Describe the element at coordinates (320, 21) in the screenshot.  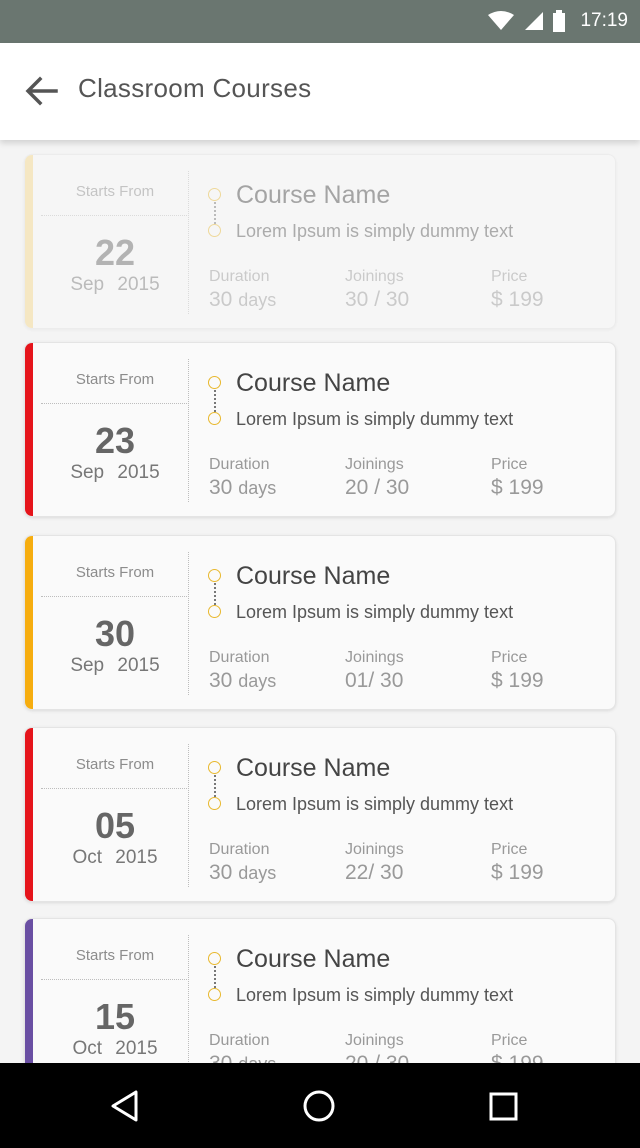
I see `status-bar: 17:19` at that location.